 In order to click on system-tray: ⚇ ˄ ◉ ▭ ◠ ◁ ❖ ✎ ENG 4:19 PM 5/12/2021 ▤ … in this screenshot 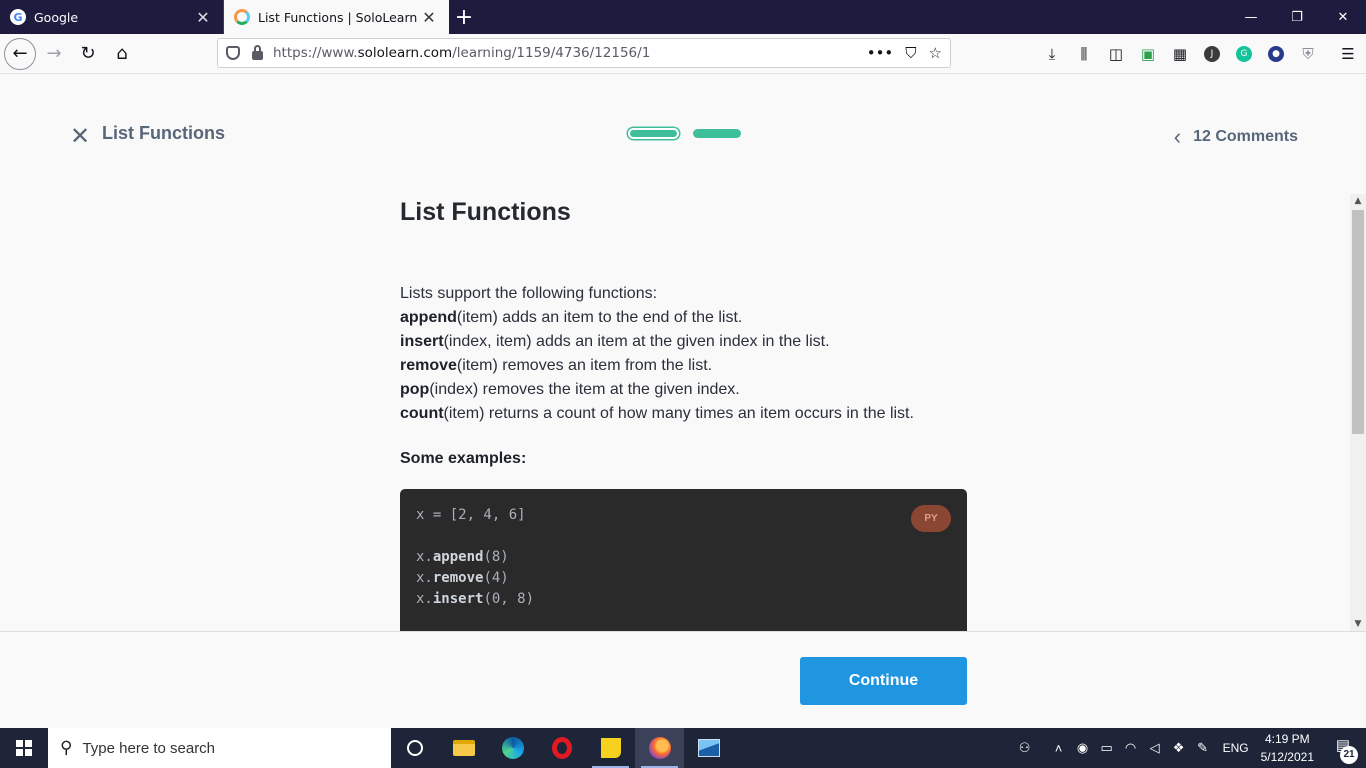, I will do `click(1189, 748)`.